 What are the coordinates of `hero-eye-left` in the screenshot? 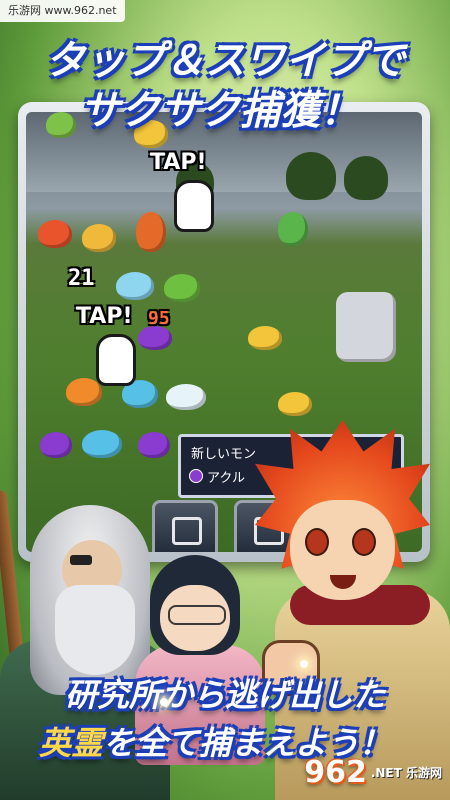 It's located at (317, 542).